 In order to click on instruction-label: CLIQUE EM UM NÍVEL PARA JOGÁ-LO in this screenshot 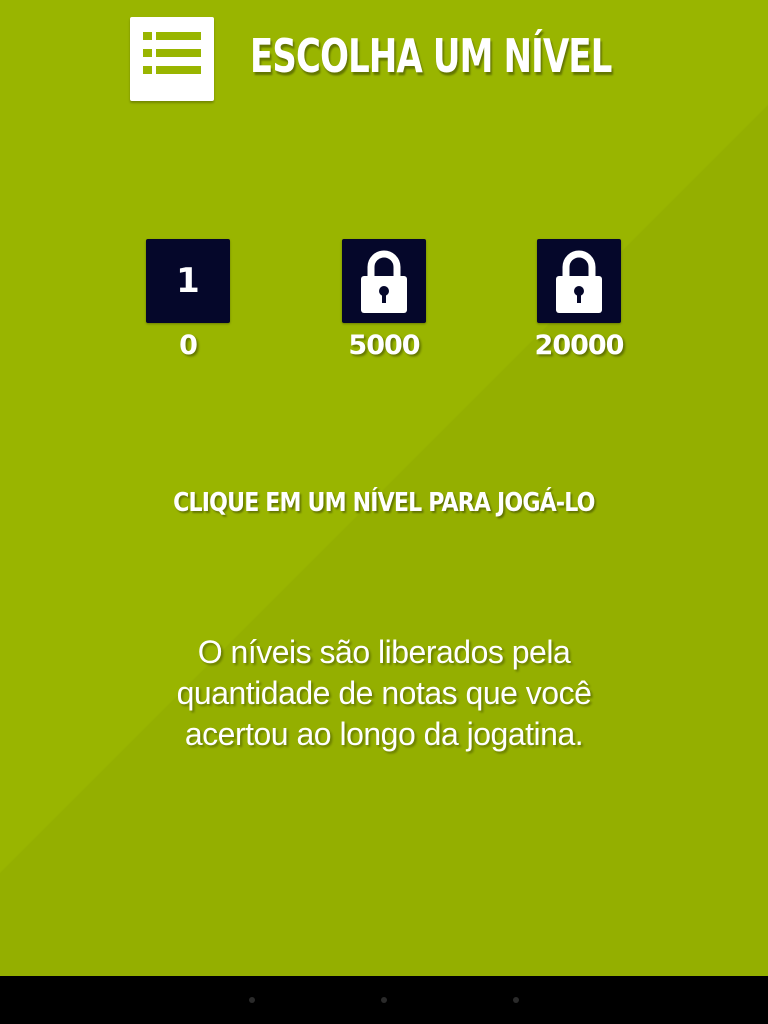, I will do `click(384, 503)`.